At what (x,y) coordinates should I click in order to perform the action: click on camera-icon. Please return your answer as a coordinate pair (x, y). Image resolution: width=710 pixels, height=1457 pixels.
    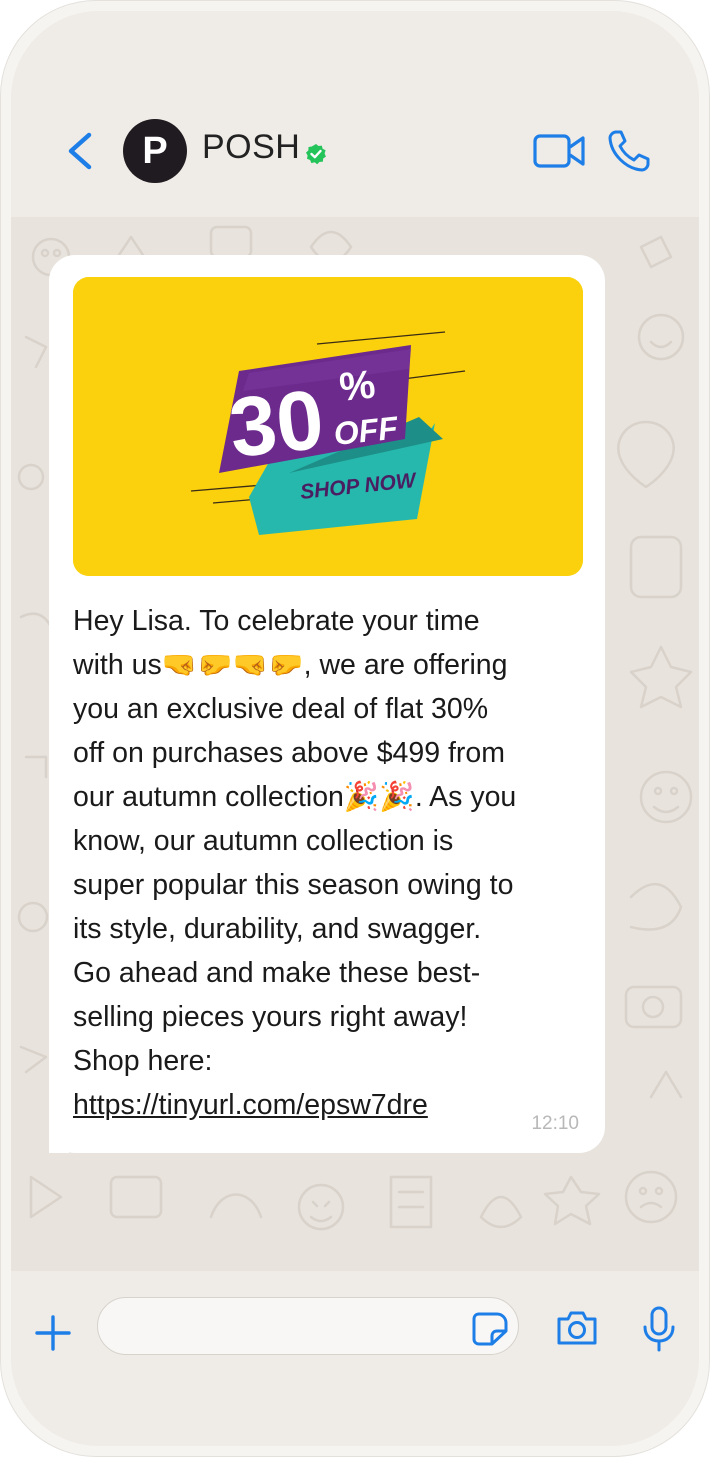
    Looking at the image, I should click on (577, 1328).